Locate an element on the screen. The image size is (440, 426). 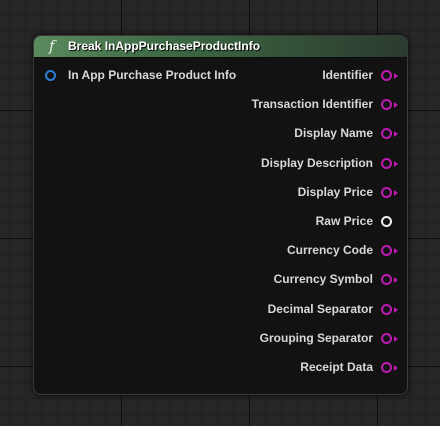
output-label-raw-price: Raw Price is located at coordinates (344, 221).